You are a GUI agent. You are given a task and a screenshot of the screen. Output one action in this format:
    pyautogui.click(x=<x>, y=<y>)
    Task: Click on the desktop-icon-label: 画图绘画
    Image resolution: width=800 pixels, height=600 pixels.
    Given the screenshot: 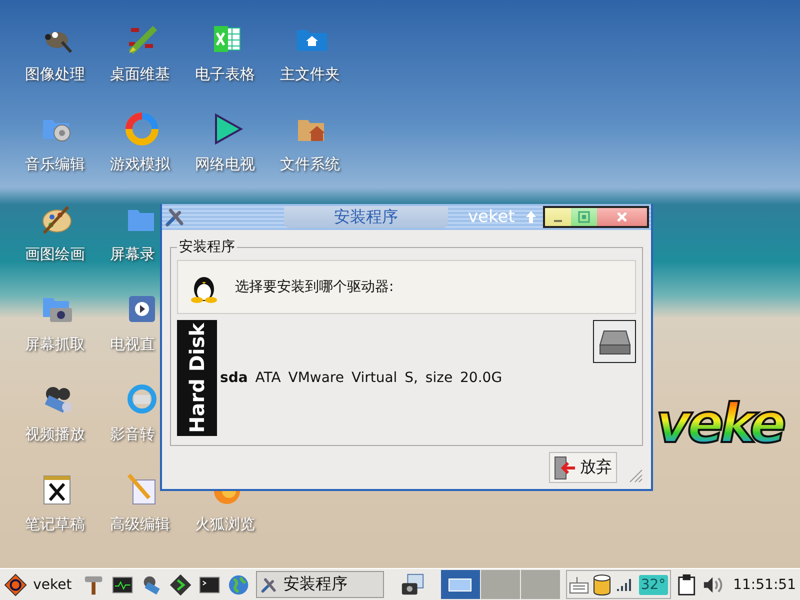 What is the action you would take?
    pyautogui.click(x=55, y=254)
    